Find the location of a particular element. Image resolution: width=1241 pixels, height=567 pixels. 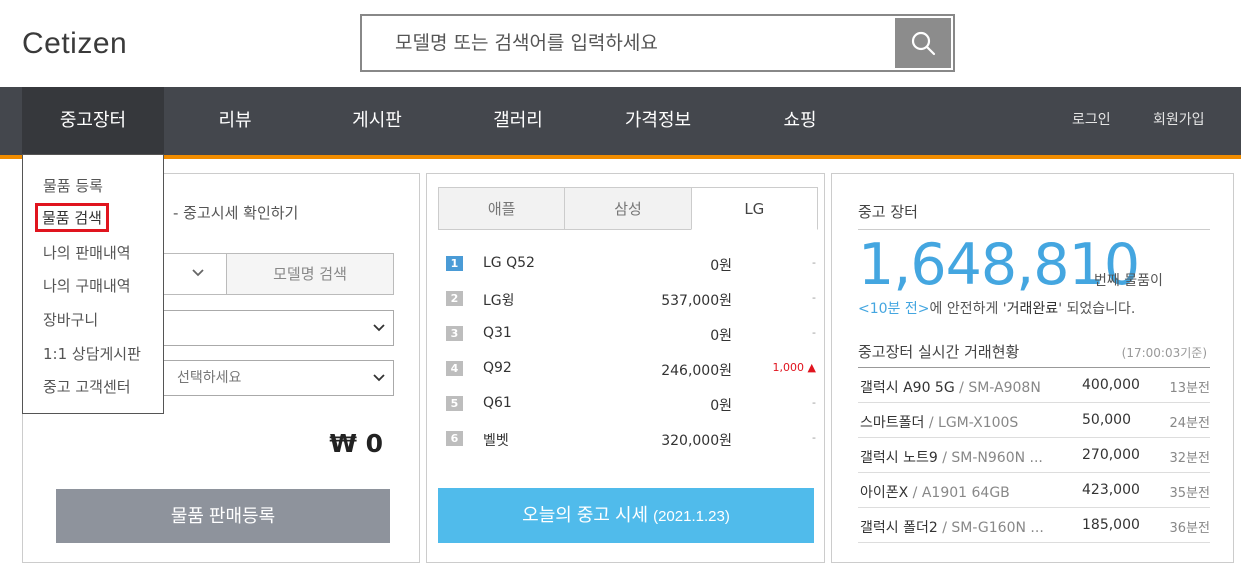

deal-time: 35분전 is located at coordinates (1189, 493).